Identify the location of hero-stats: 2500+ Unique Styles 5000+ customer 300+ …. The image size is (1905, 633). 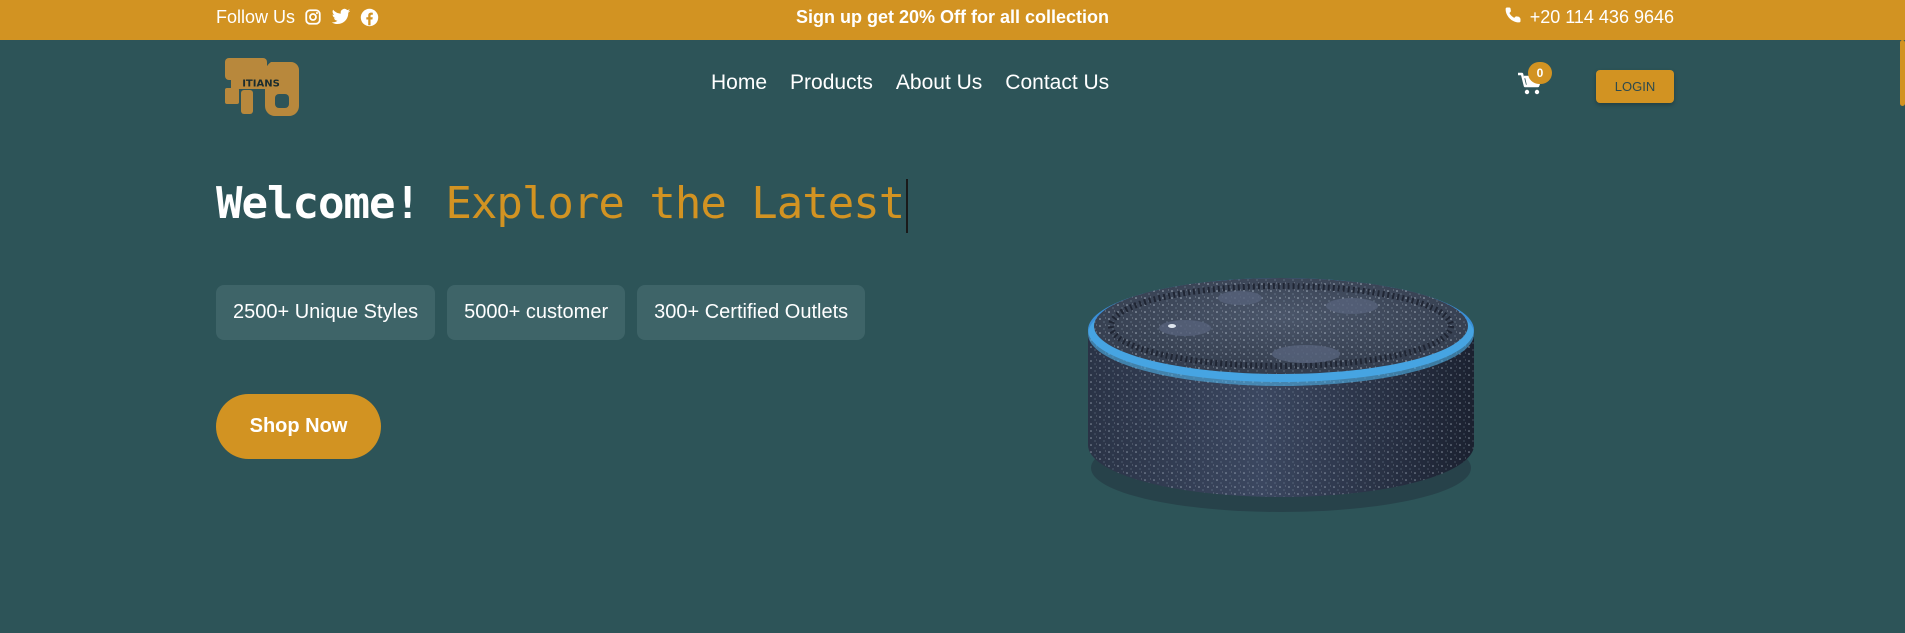
(541, 312).